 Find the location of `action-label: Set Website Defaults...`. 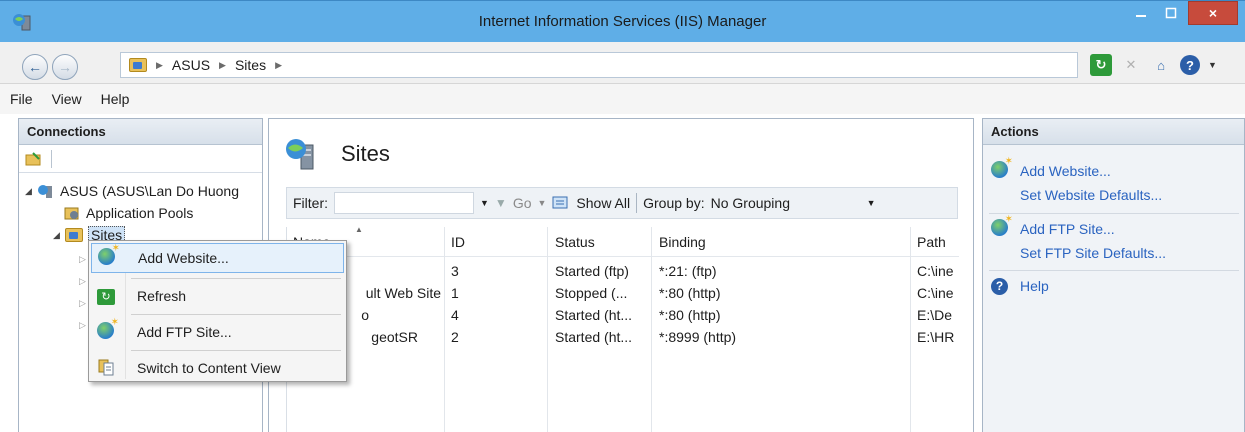

action-label: Set Website Defaults... is located at coordinates (1091, 195).